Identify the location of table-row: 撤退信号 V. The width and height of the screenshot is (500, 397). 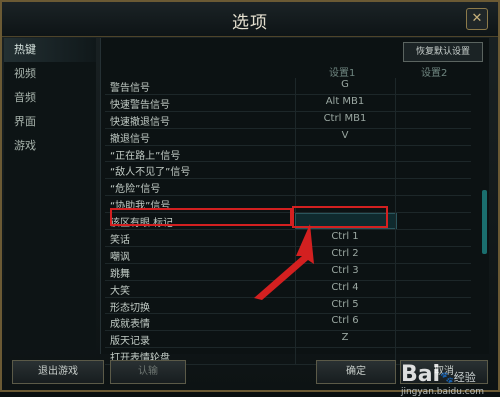
(288, 137).